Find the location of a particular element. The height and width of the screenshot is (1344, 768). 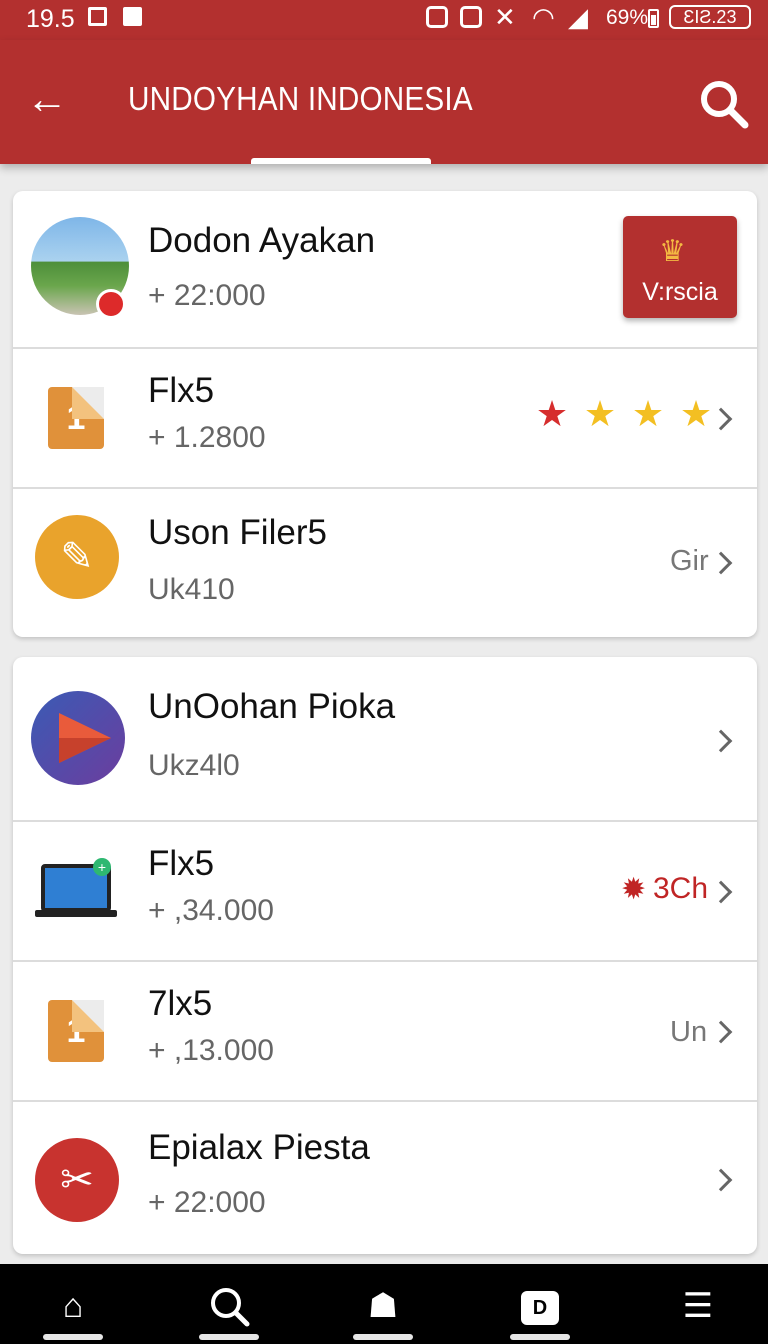

item-price: + 1.2800 is located at coordinates (207, 437).